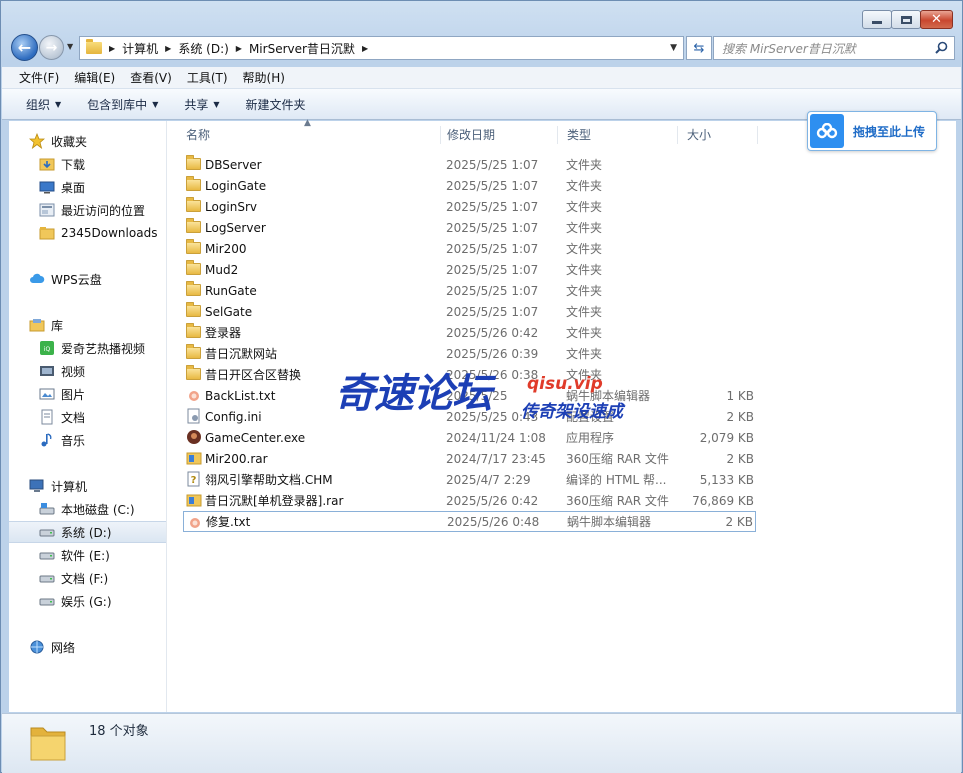 Image resolution: width=963 pixels, height=773 pixels. I want to click on snail-script-icon, so click(195, 523).